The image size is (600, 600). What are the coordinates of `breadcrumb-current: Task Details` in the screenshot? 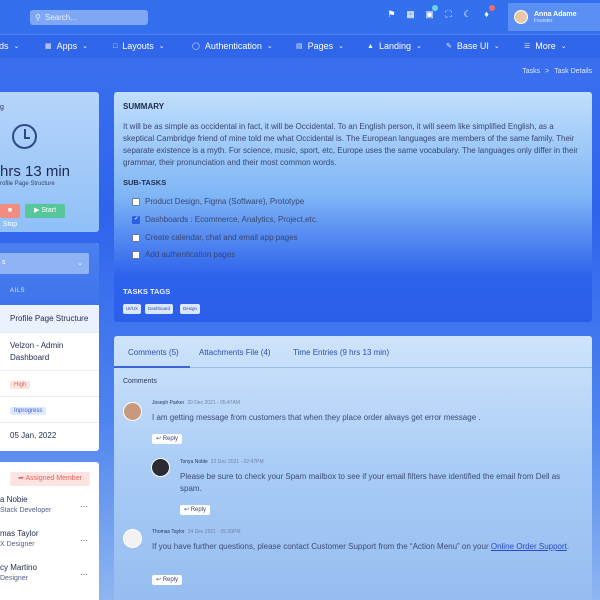 It's located at (573, 71).